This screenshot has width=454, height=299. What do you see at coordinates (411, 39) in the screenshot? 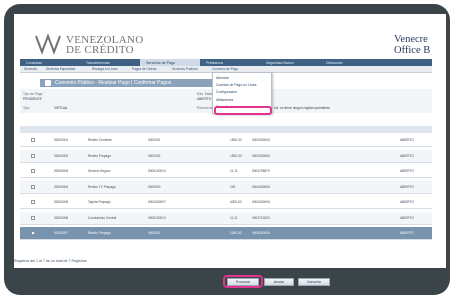
I see `office-line-1: Venecre` at bounding box center [411, 39].